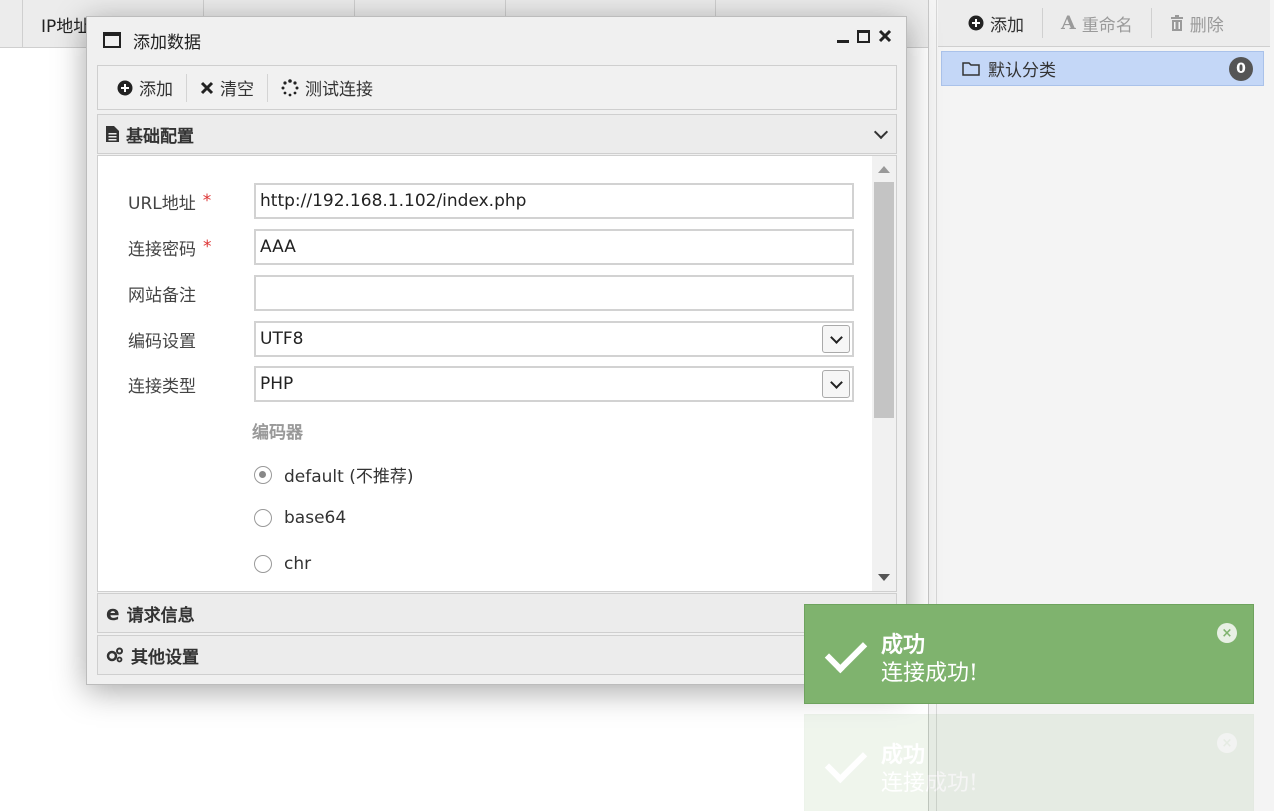 The image size is (1274, 811). What do you see at coordinates (497, 613) in the screenshot?
I see `section-request-info: e 请求信息` at bounding box center [497, 613].